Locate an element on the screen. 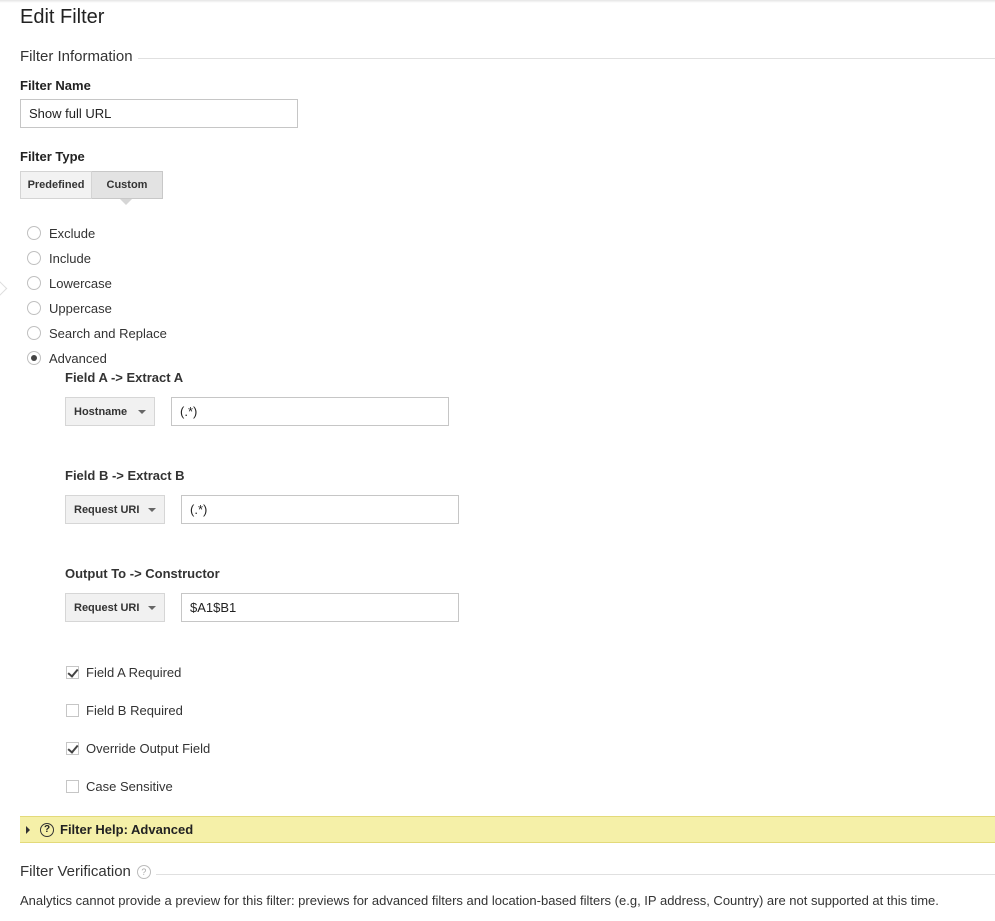 This screenshot has height=921, width=995. tab-predefined: Predefined is located at coordinates (56, 185).